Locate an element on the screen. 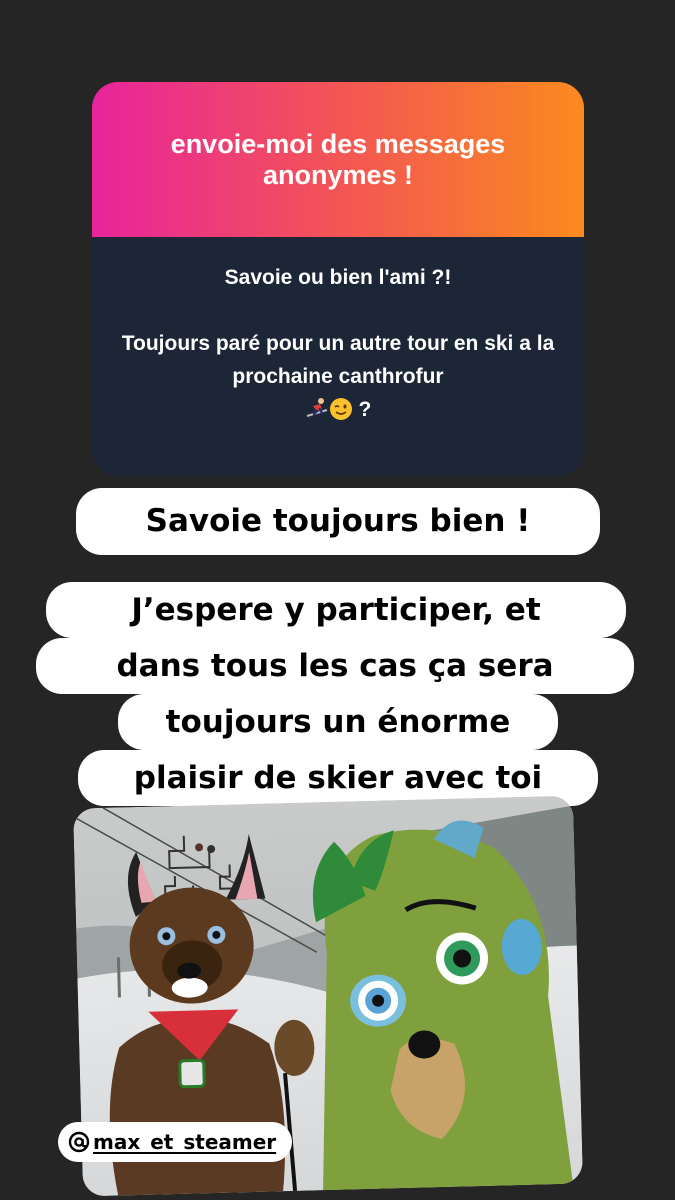 This screenshot has width=675, height=1200. reply-line-4: toujours un énorme is located at coordinates (338, 722).